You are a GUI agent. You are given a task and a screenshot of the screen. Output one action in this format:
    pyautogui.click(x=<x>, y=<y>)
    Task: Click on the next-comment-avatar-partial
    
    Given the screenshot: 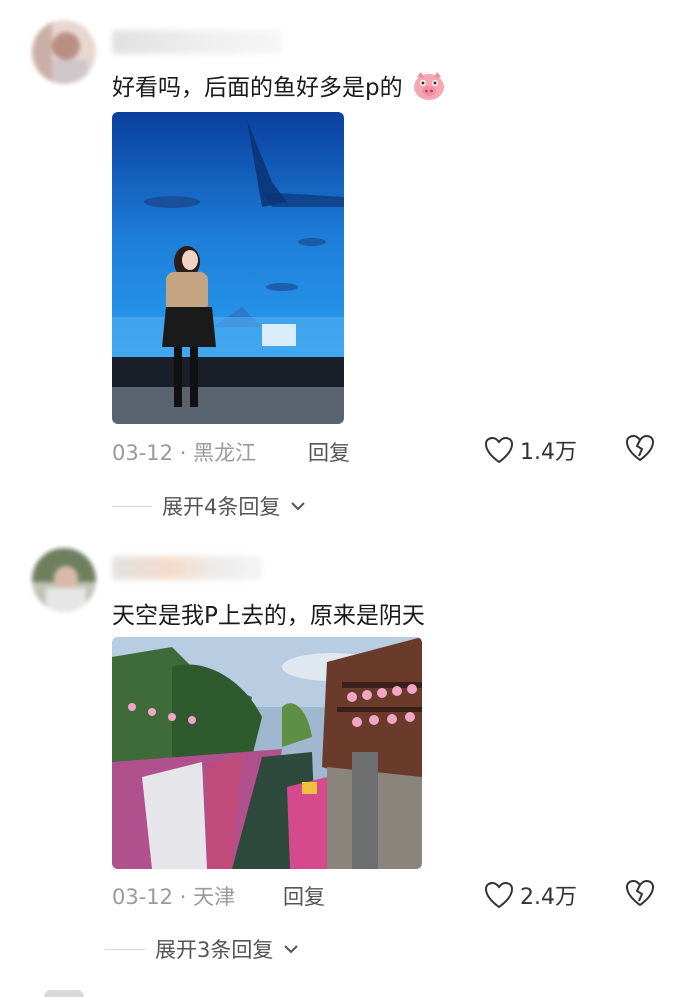 What is the action you would take?
    pyautogui.click(x=64, y=993)
    